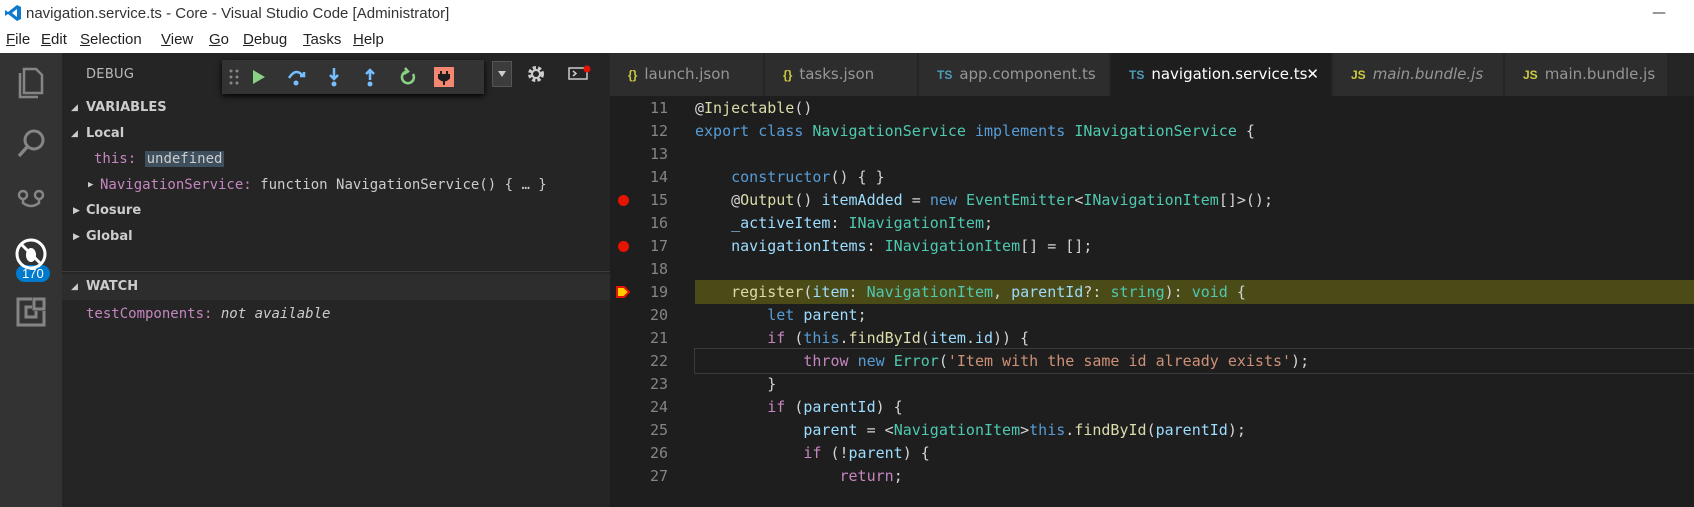 This screenshot has height=507, width=1694. What do you see at coordinates (1152, 177) in the screenshot?
I see `code-line: 14 constructor() { }` at bounding box center [1152, 177].